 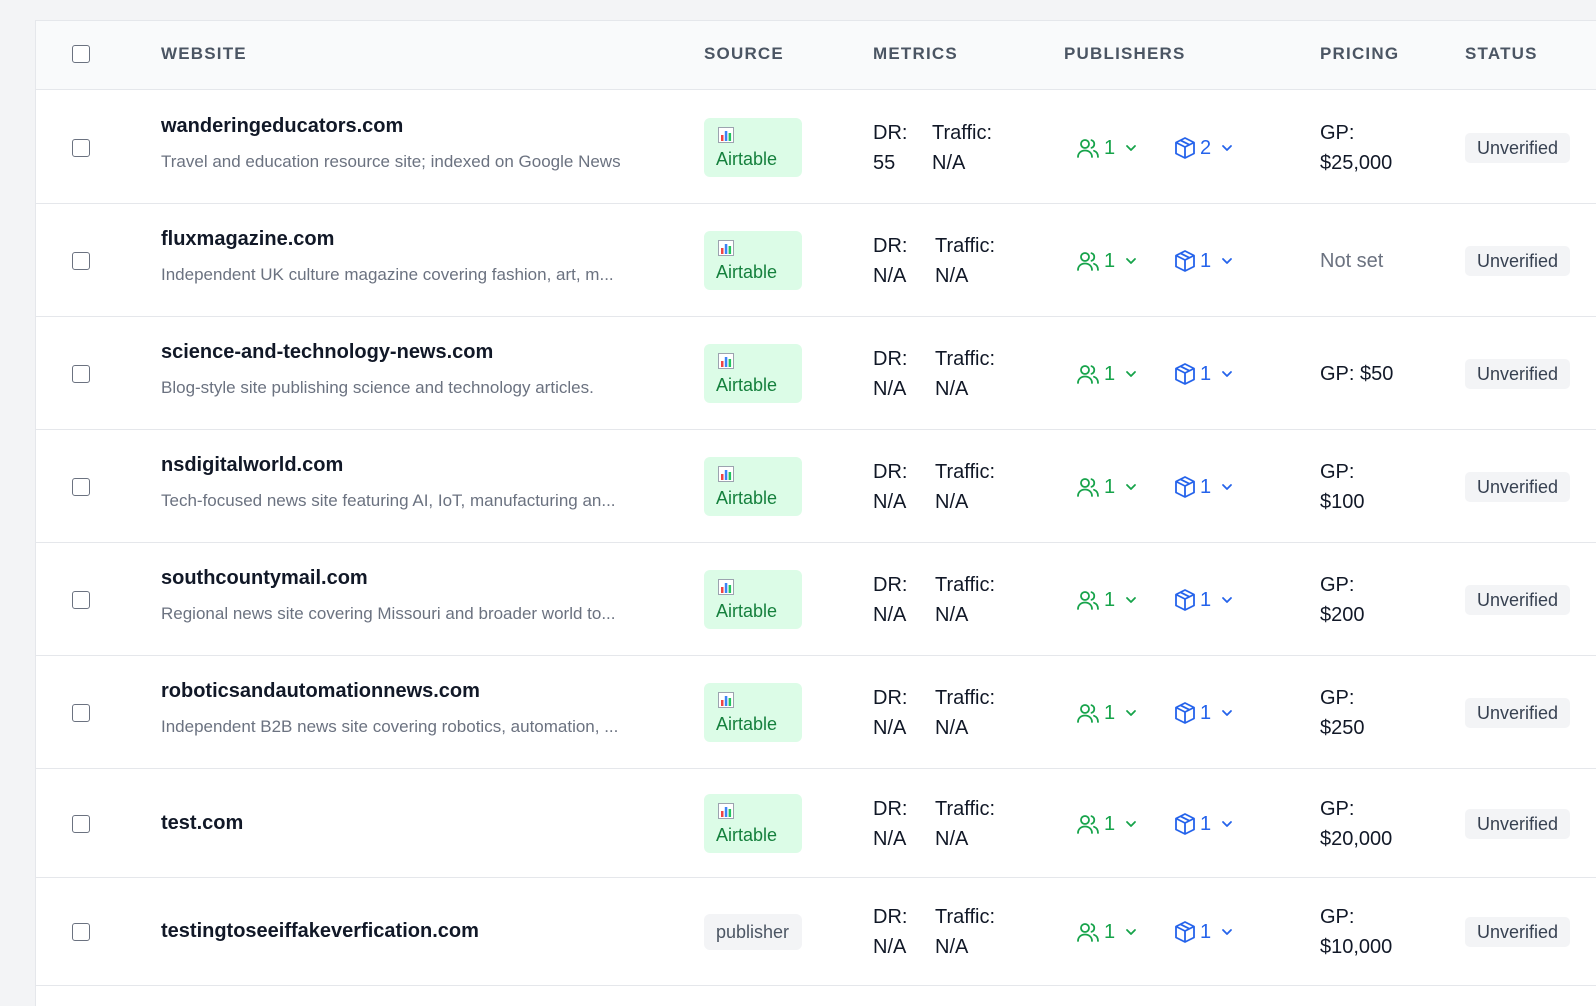 I want to click on website-name: fluxmagazine.com, so click(x=247, y=239).